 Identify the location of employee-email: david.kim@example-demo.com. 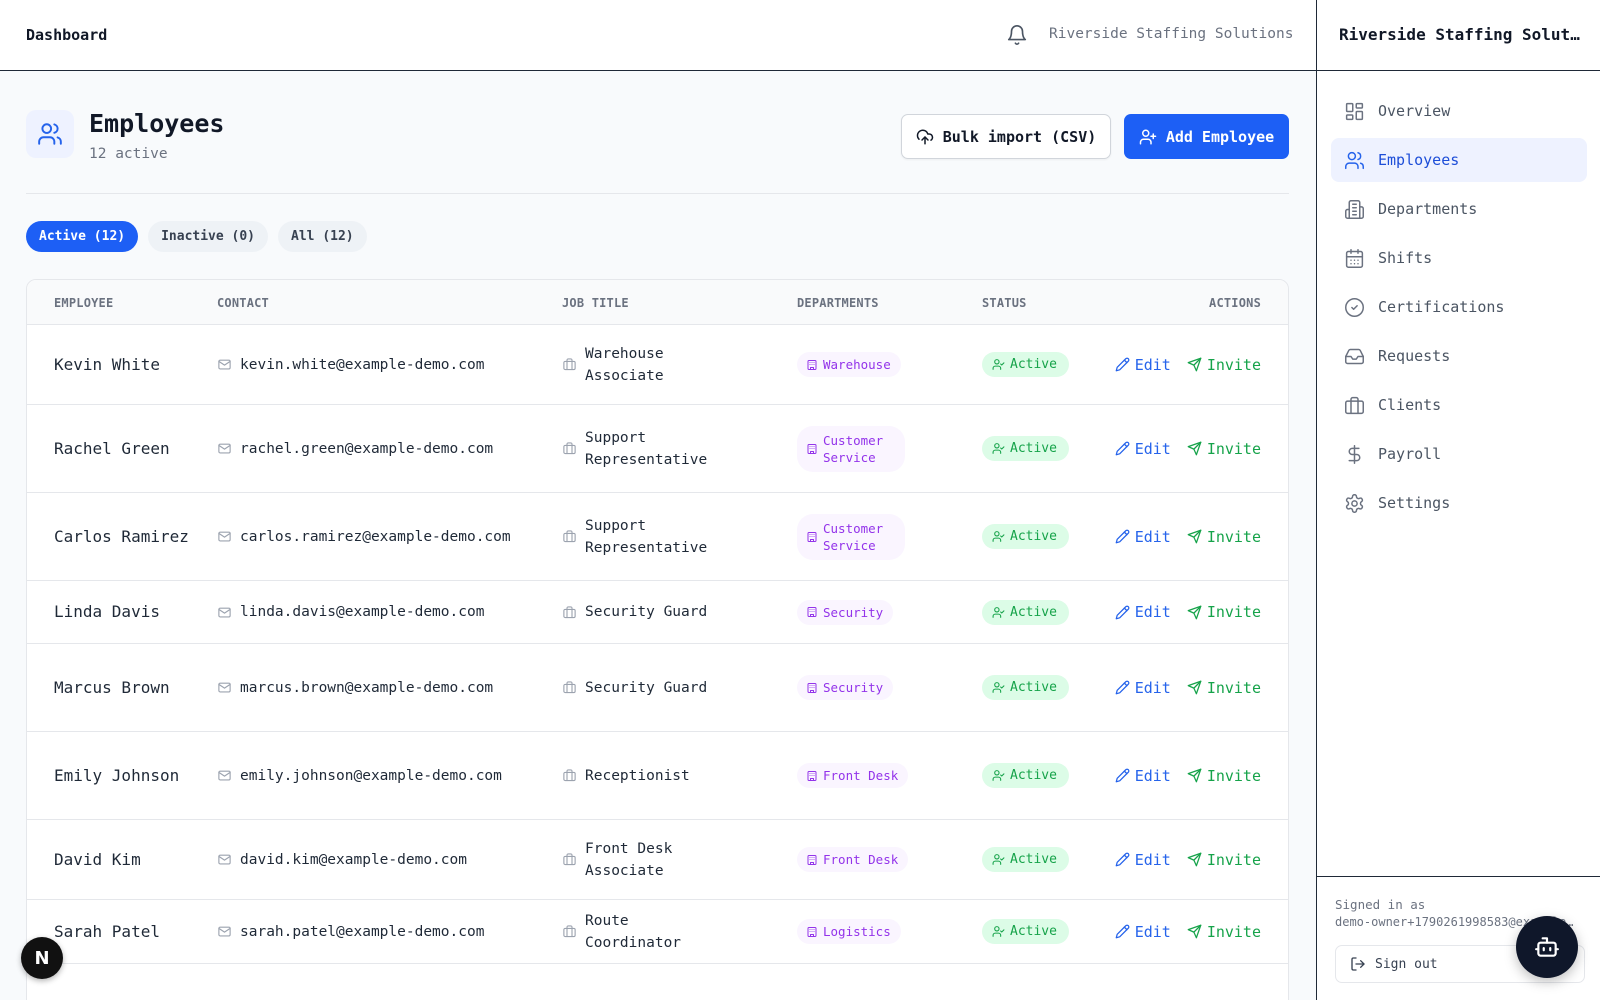
(353, 860).